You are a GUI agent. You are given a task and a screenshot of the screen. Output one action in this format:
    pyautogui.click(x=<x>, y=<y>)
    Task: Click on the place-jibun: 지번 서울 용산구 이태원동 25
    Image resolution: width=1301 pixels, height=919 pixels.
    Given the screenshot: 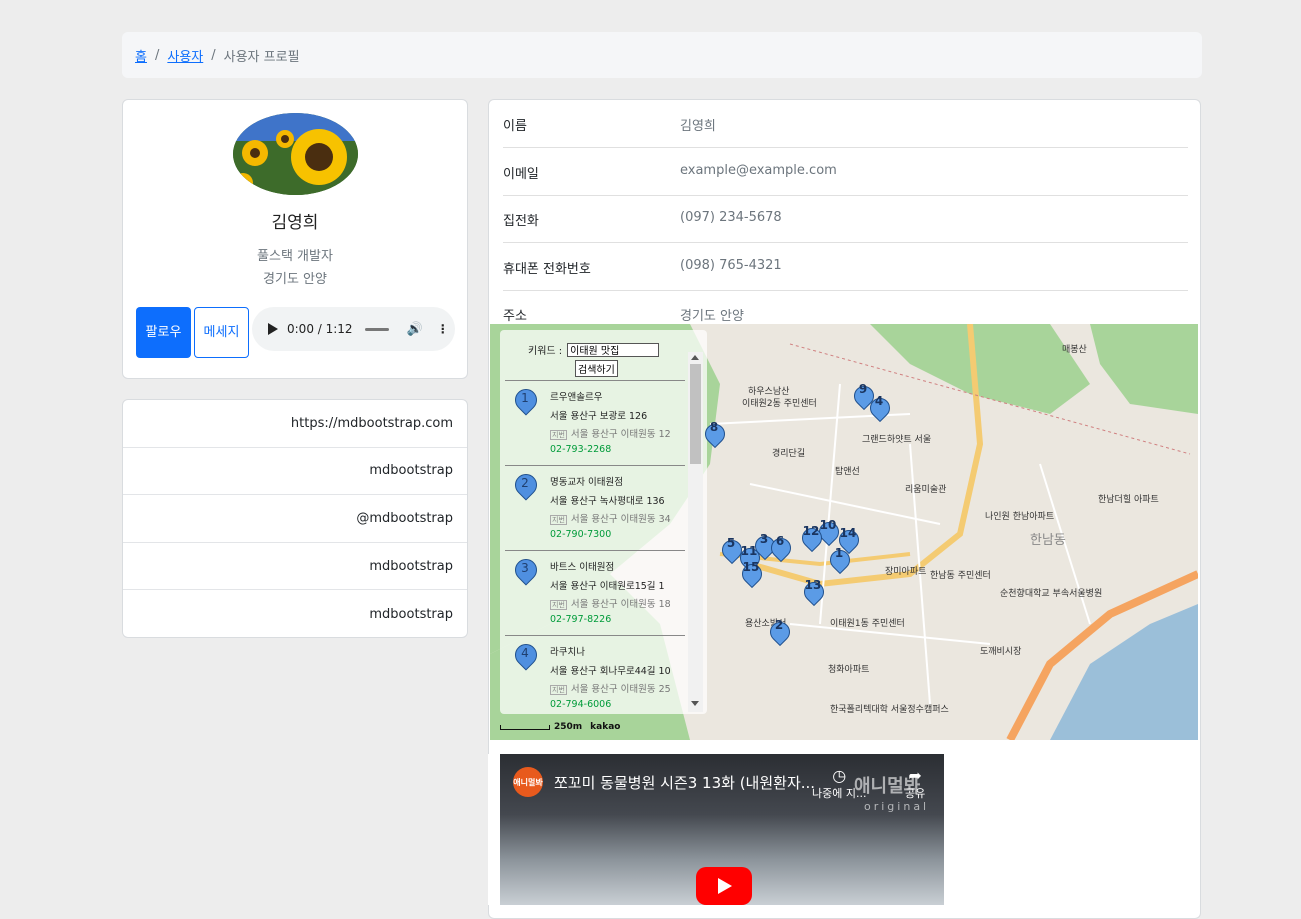 What is the action you would take?
    pyautogui.click(x=610, y=688)
    